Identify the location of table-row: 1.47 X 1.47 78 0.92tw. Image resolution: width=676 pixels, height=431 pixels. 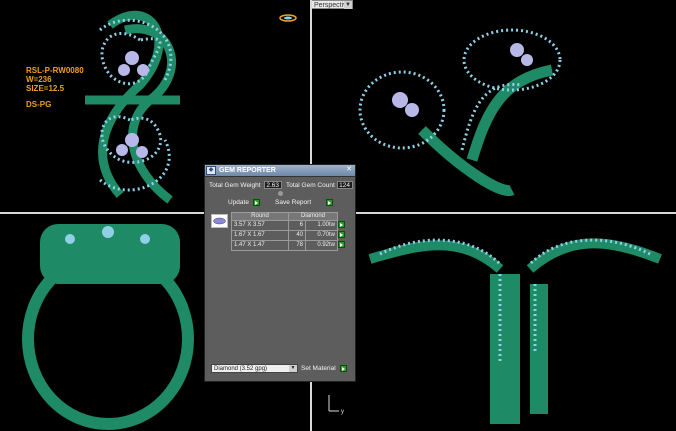
(290, 245).